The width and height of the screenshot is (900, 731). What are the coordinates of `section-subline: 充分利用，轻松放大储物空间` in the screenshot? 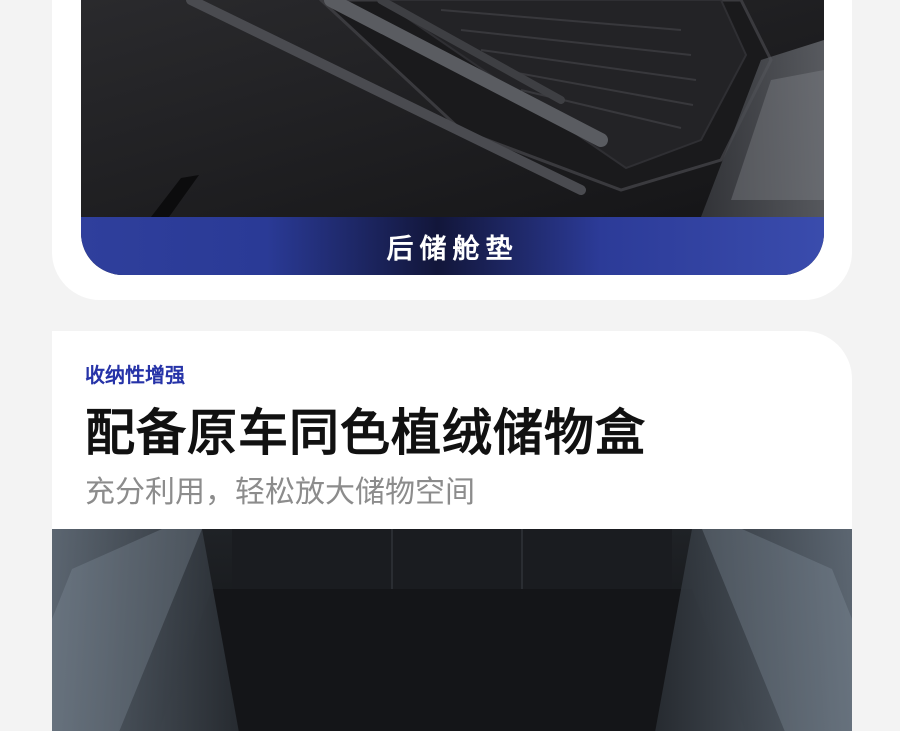 It's located at (280, 492).